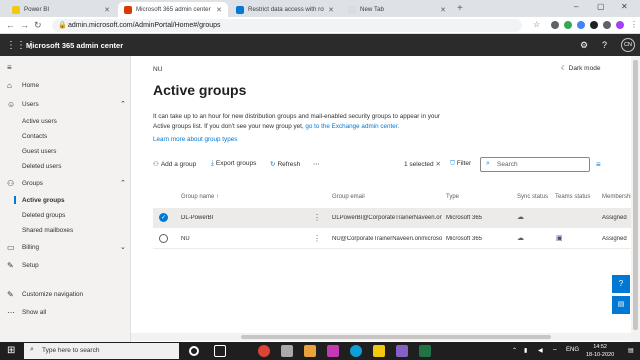 Image resolution: width=640 pixels, height=360 pixels. What do you see at coordinates (598, 164) in the screenshot?
I see `view-options-icon: ≡` at bounding box center [598, 164].